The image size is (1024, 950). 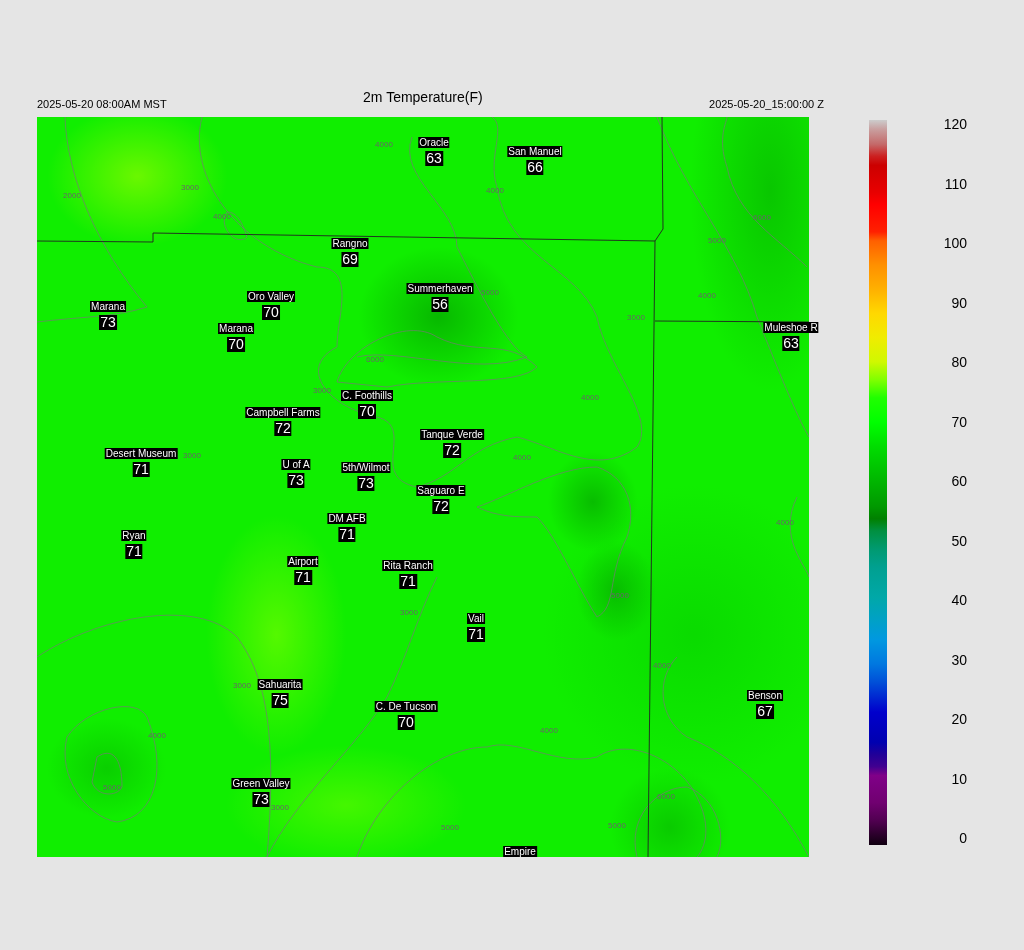 I want to click on scale-tick-label: 110, so click(x=955, y=183).